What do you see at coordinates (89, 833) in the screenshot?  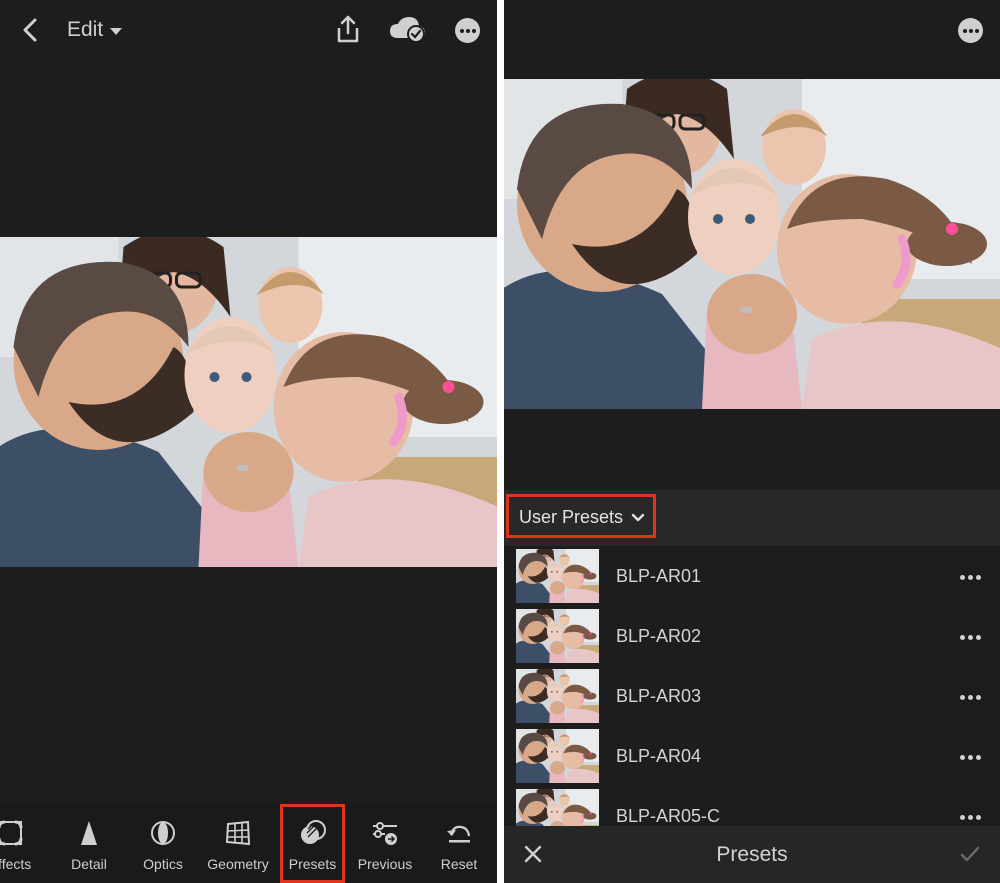 I see `sharpen-triangle-icon` at bounding box center [89, 833].